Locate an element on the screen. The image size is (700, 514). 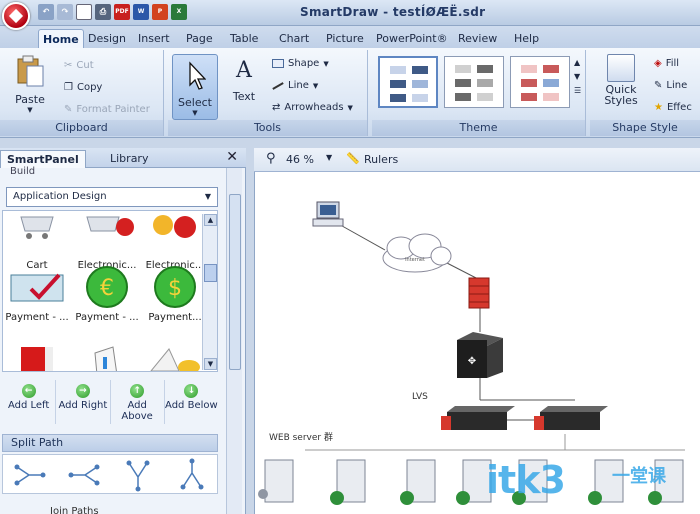
shape-button: Shape ▼ is located at coordinates (300, 63).